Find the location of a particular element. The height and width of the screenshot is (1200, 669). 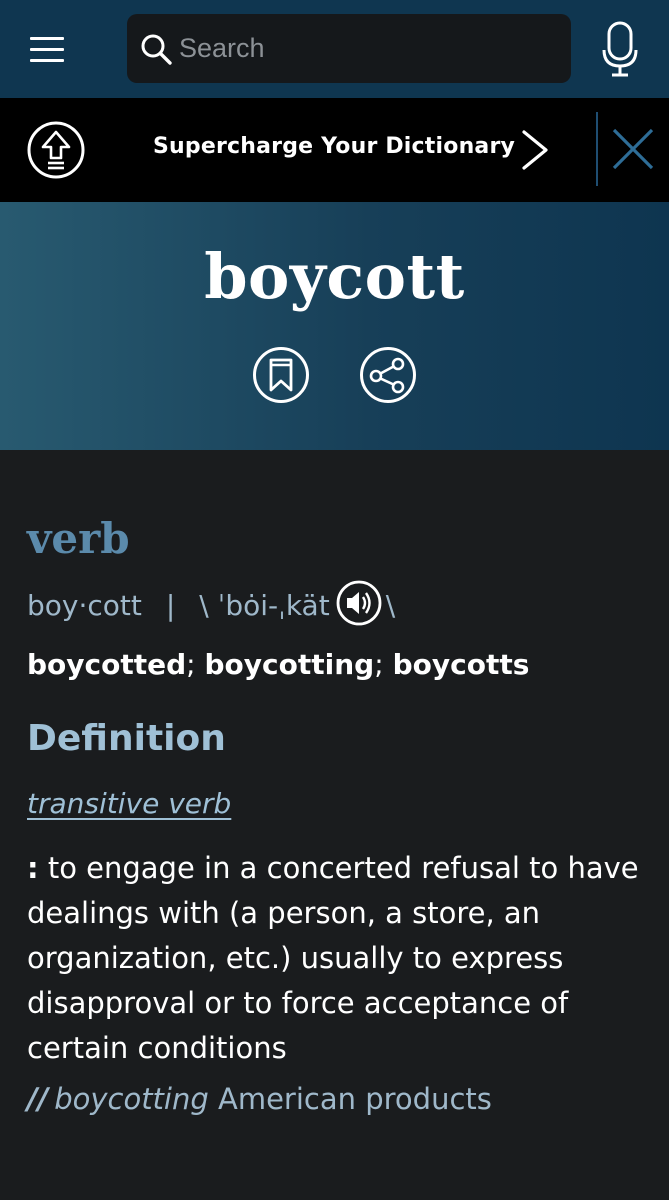

promo-text: Supercharge Your Dictionary is located at coordinates (334, 146).